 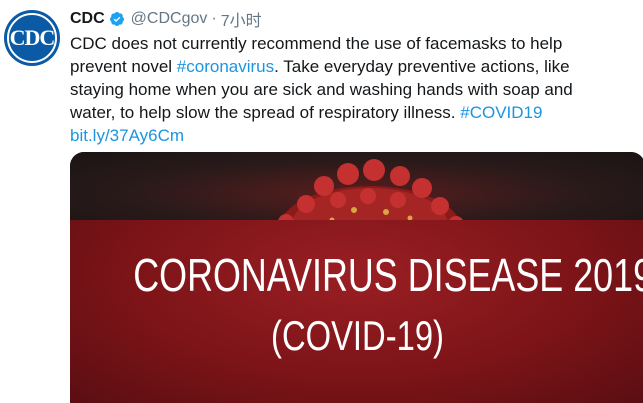 What do you see at coordinates (388, 275) in the screenshot?
I see `media-headline: CORONAVIRUS DISEASE 2019` at bounding box center [388, 275].